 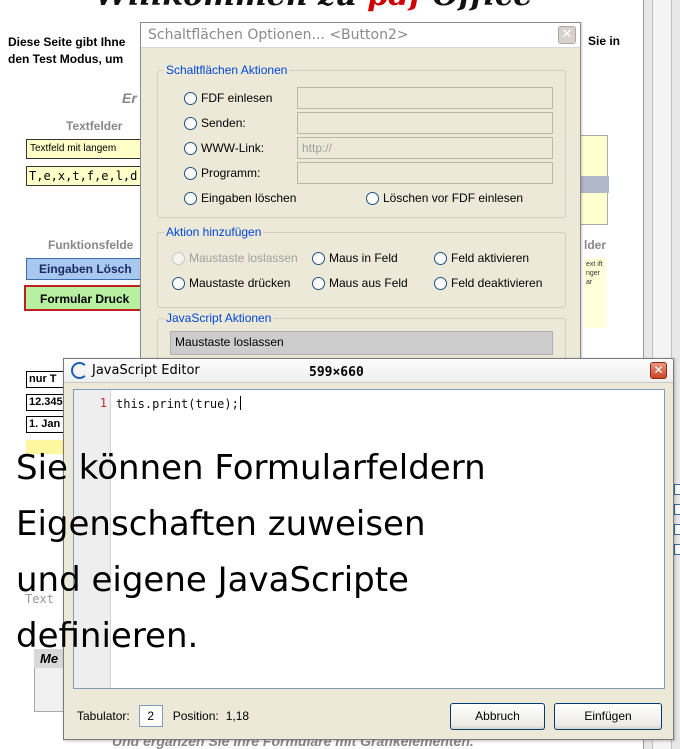 I want to click on button-actions-legend: Schaltflächen Aktionen, so click(x=227, y=70).